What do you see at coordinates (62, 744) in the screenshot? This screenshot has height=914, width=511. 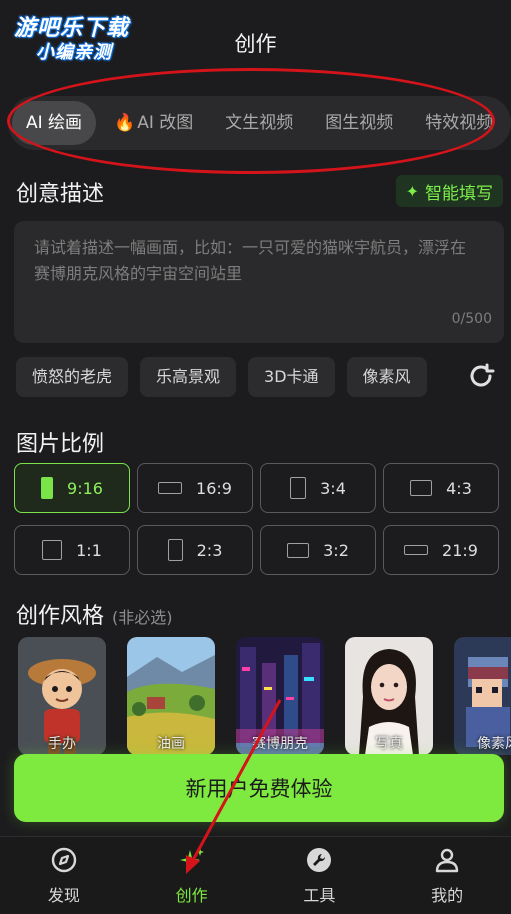 I see `style-label: 手办` at bounding box center [62, 744].